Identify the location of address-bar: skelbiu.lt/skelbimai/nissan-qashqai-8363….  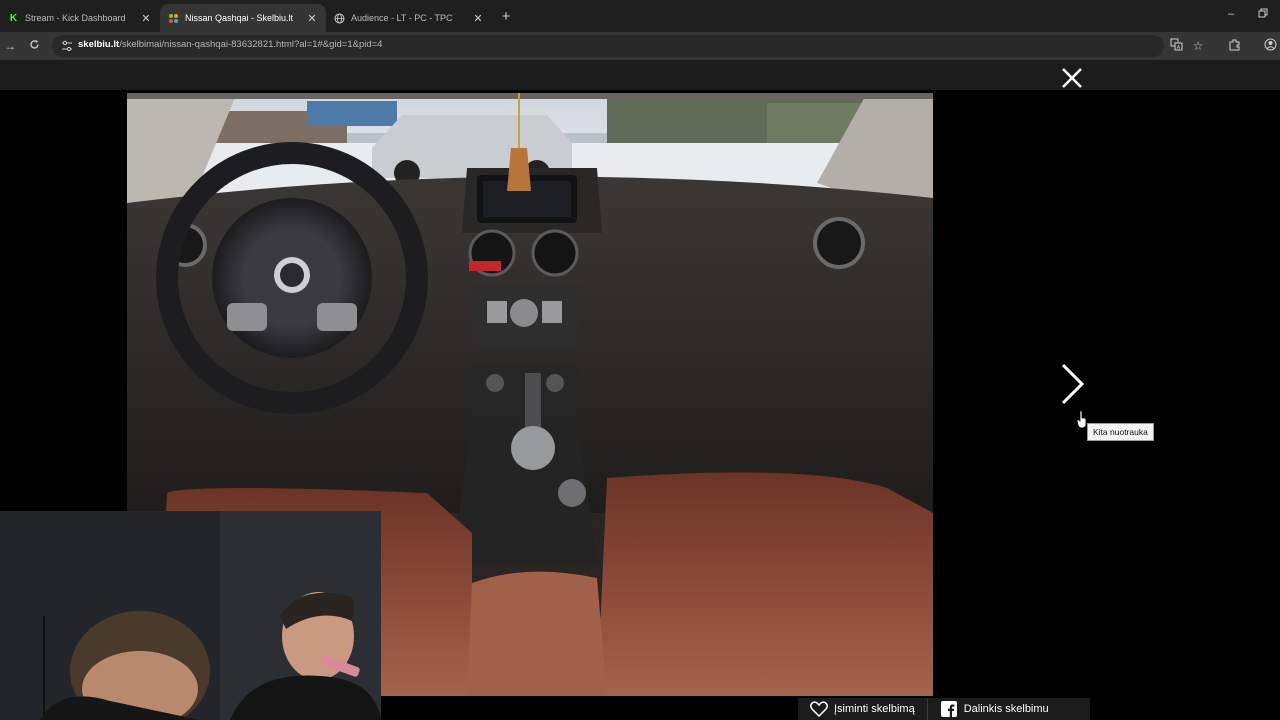
(608, 46).